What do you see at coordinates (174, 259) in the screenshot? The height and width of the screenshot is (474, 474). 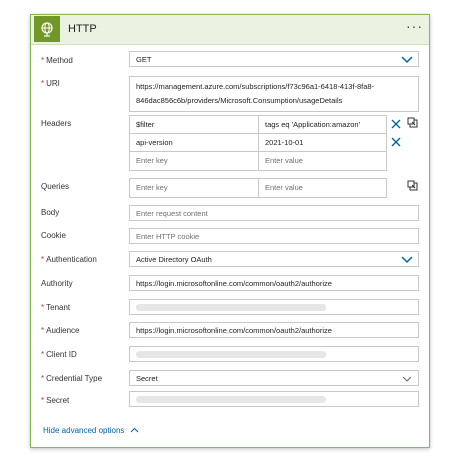 I see `authentication-value: Active Directory OAuth` at bounding box center [174, 259].